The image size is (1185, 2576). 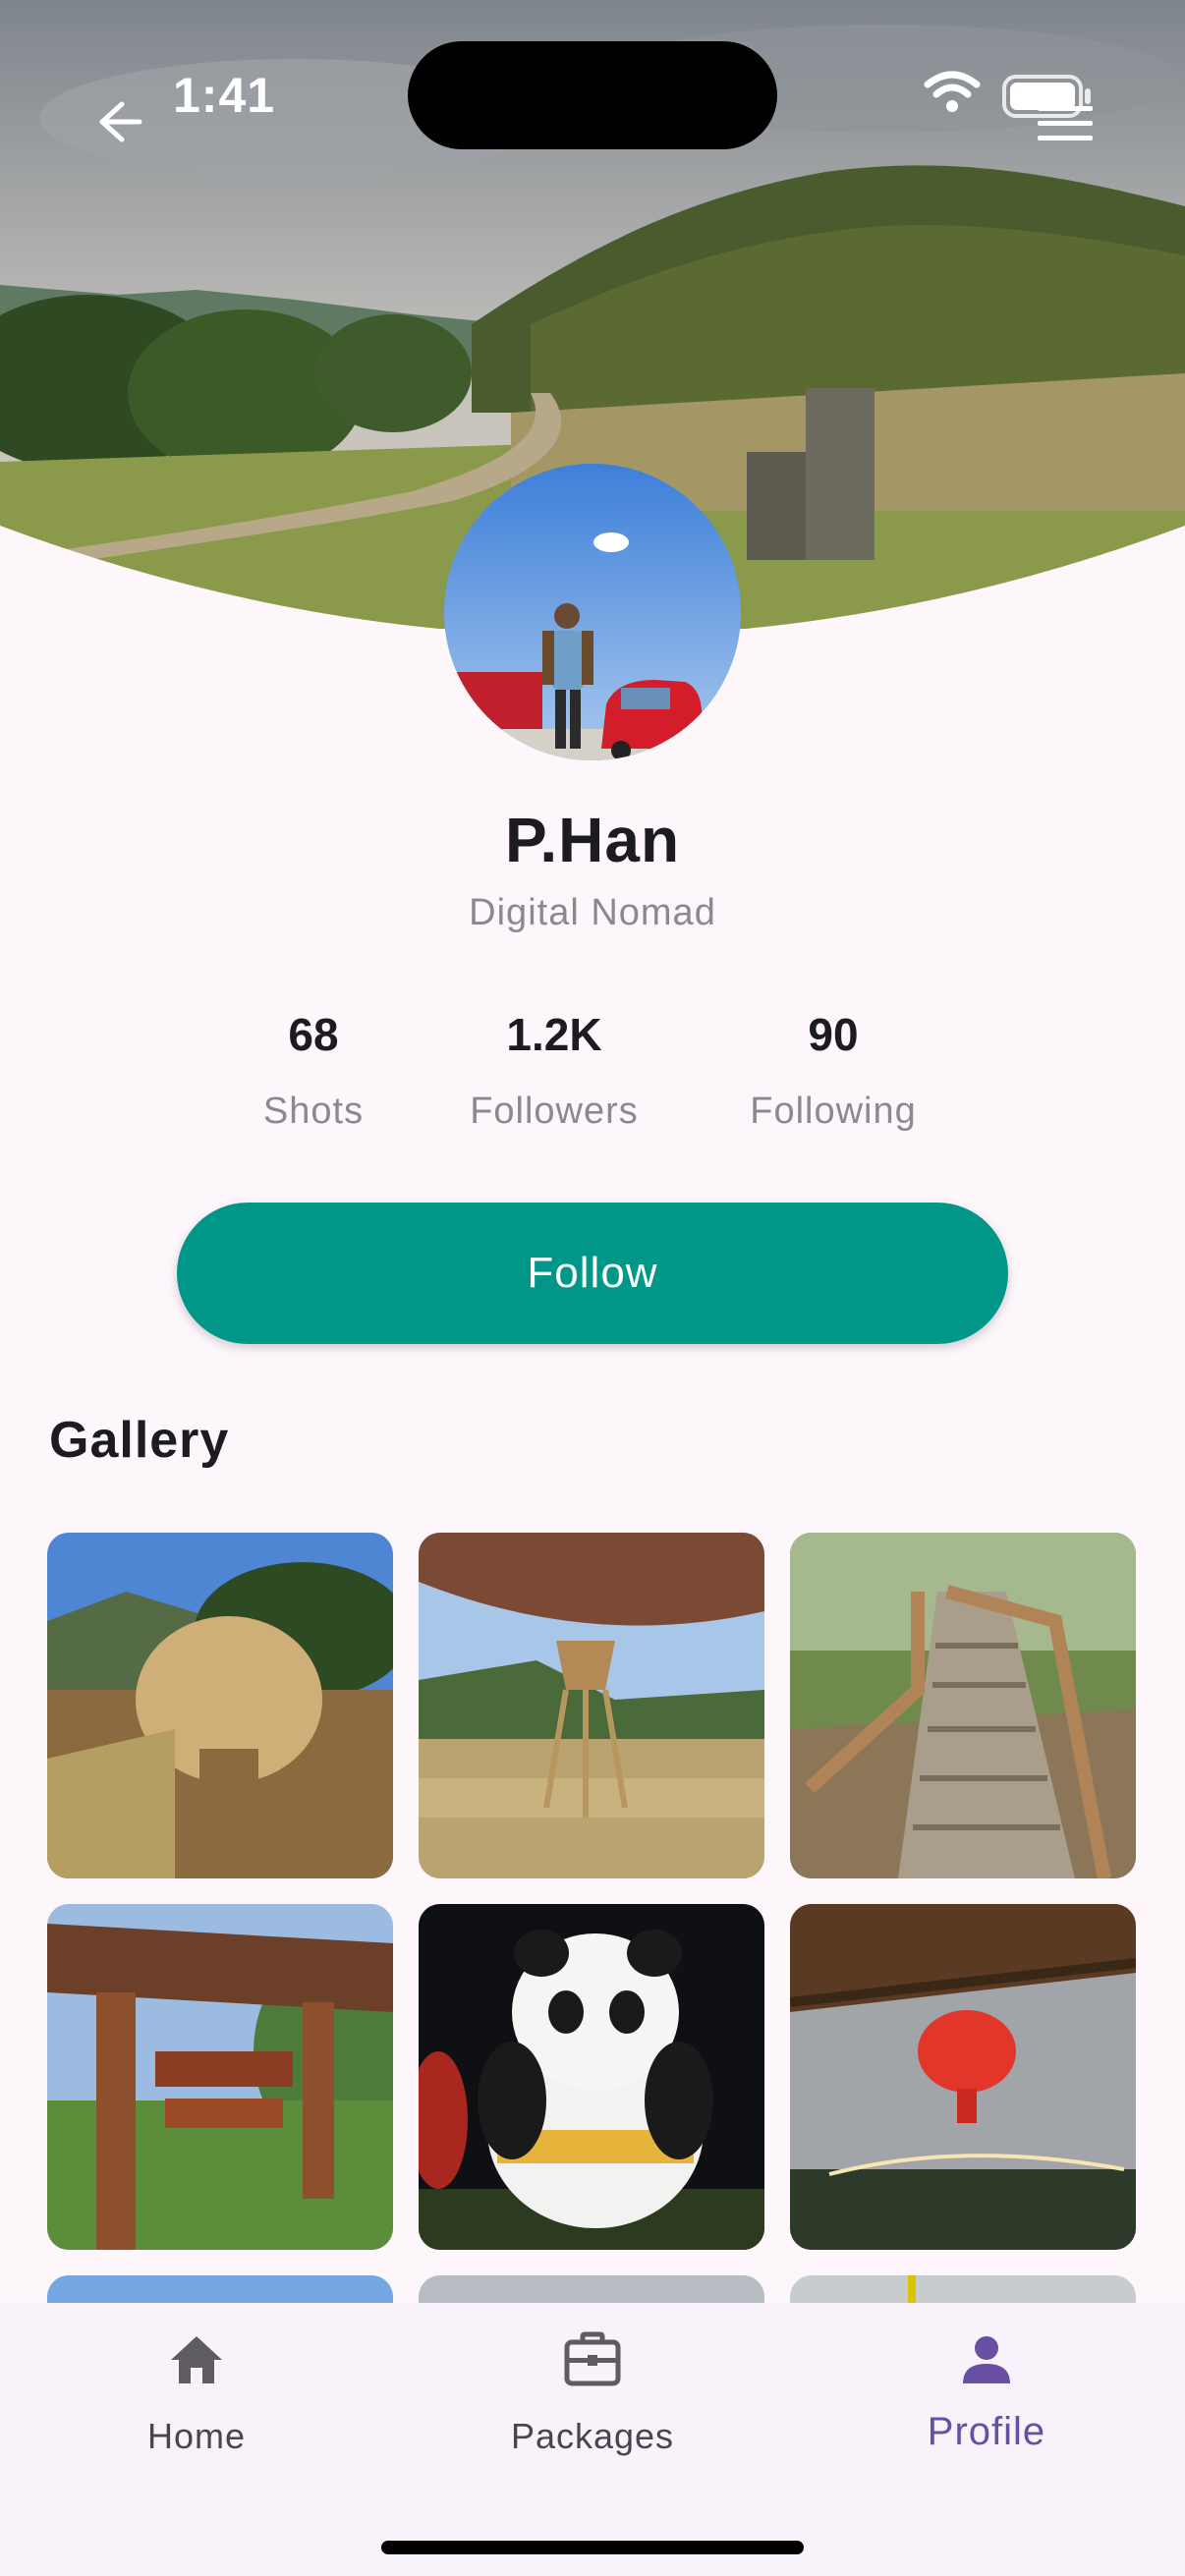 I want to click on briefcase-icon, so click(x=592, y=2358).